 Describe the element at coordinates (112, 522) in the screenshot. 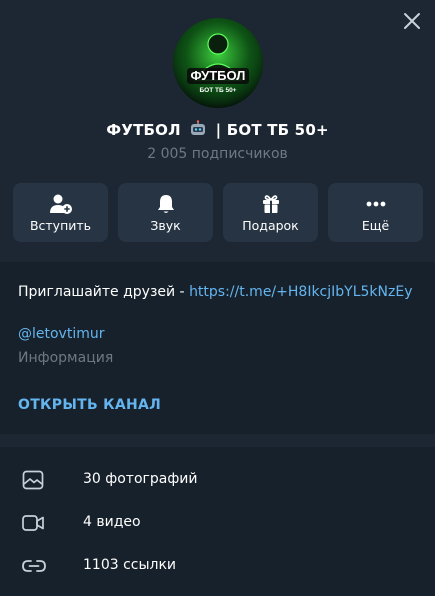

I see `media-item-videos-label: 4 видео` at that location.